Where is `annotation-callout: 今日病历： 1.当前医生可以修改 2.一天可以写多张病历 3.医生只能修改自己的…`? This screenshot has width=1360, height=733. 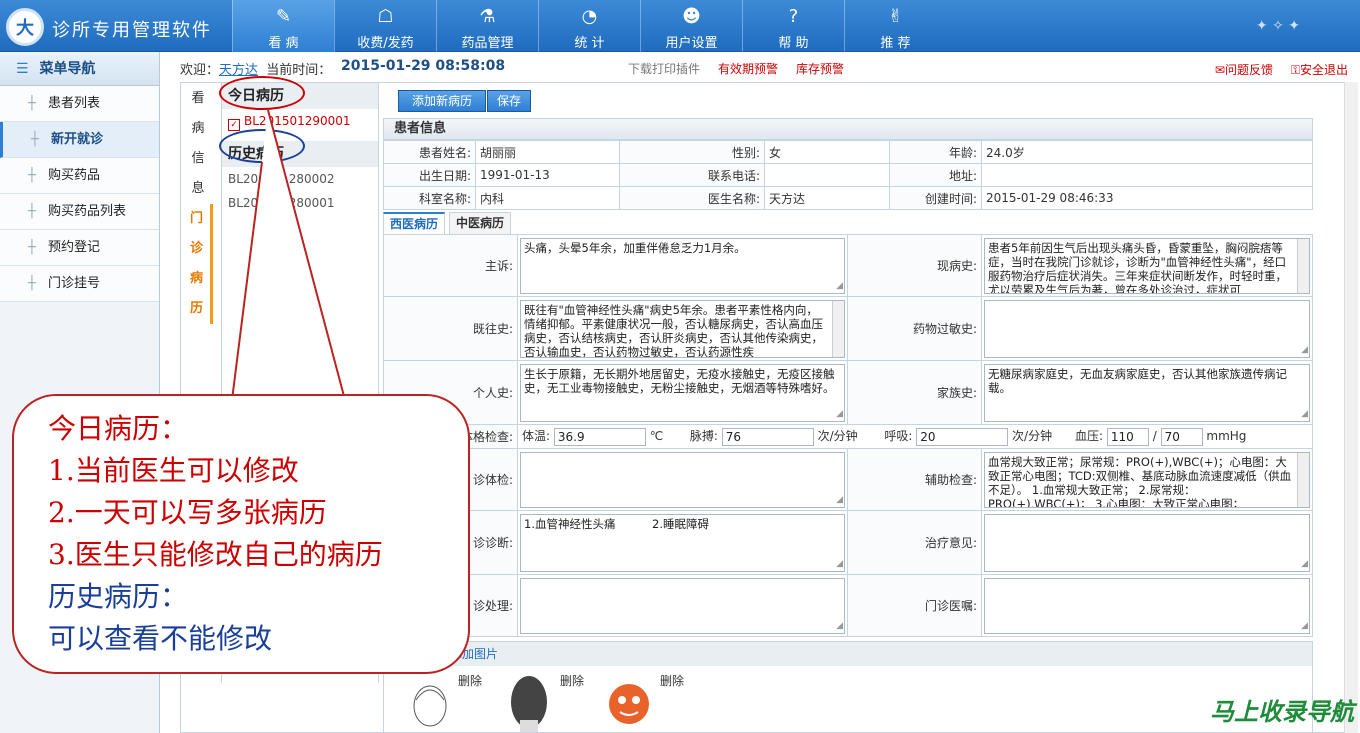 annotation-callout: 今日病历： 1.当前医生可以修改 2.一天可以写多张病历 3.医生只能修改自己的… is located at coordinates (241, 534).